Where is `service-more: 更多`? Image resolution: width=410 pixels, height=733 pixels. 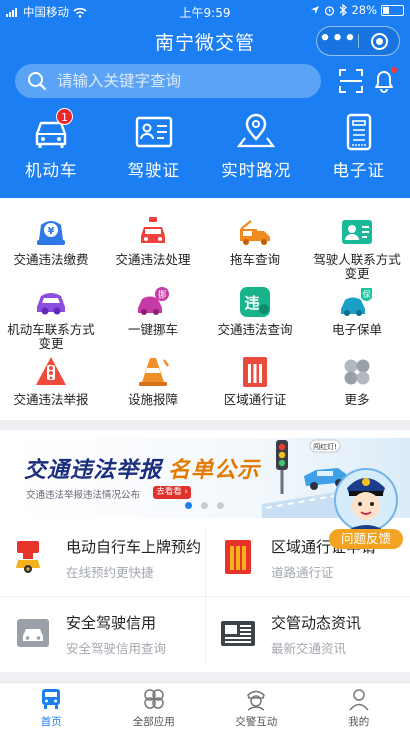
service-more: 更多 is located at coordinates (357, 380).